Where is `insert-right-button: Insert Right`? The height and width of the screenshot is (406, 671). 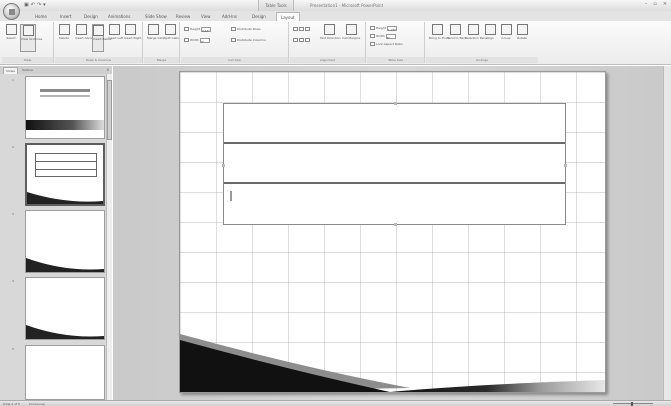
insert-right-button: Insert Right is located at coordinates (132, 38).